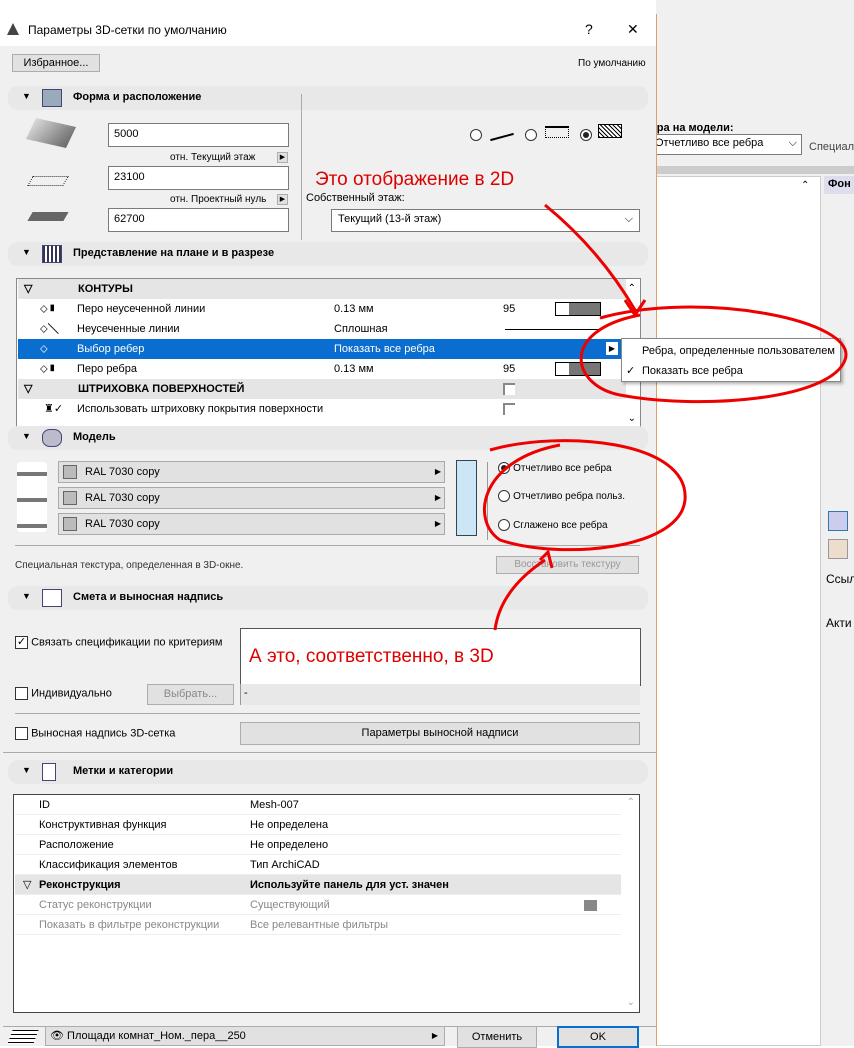 The image size is (854, 1048). Describe the element at coordinates (713, 354) in the screenshot. I see `ellipse-popup` at that location.